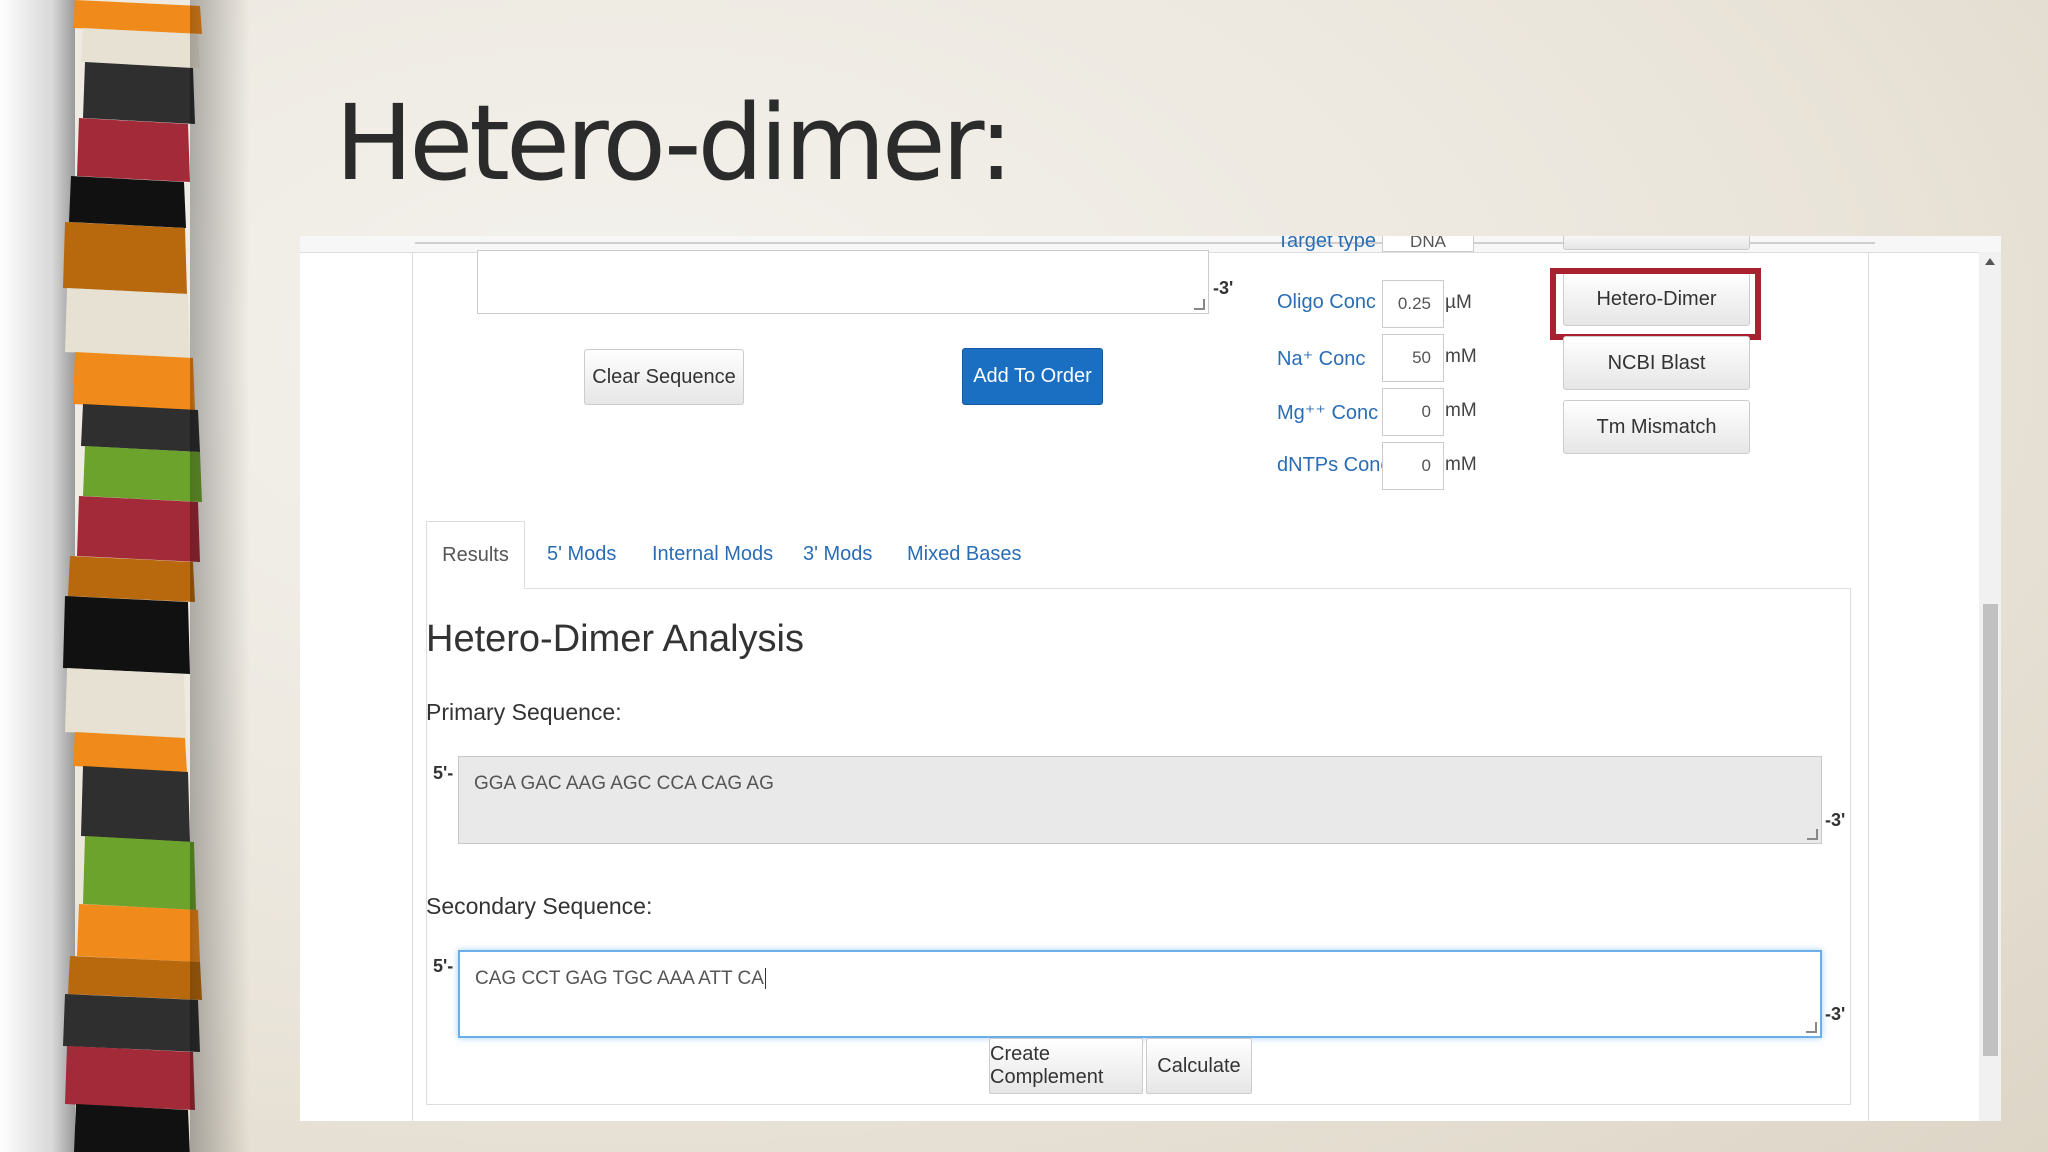  What do you see at coordinates (443, 773) in the screenshot?
I see `primary-five-prime: 5'-` at bounding box center [443, 773].